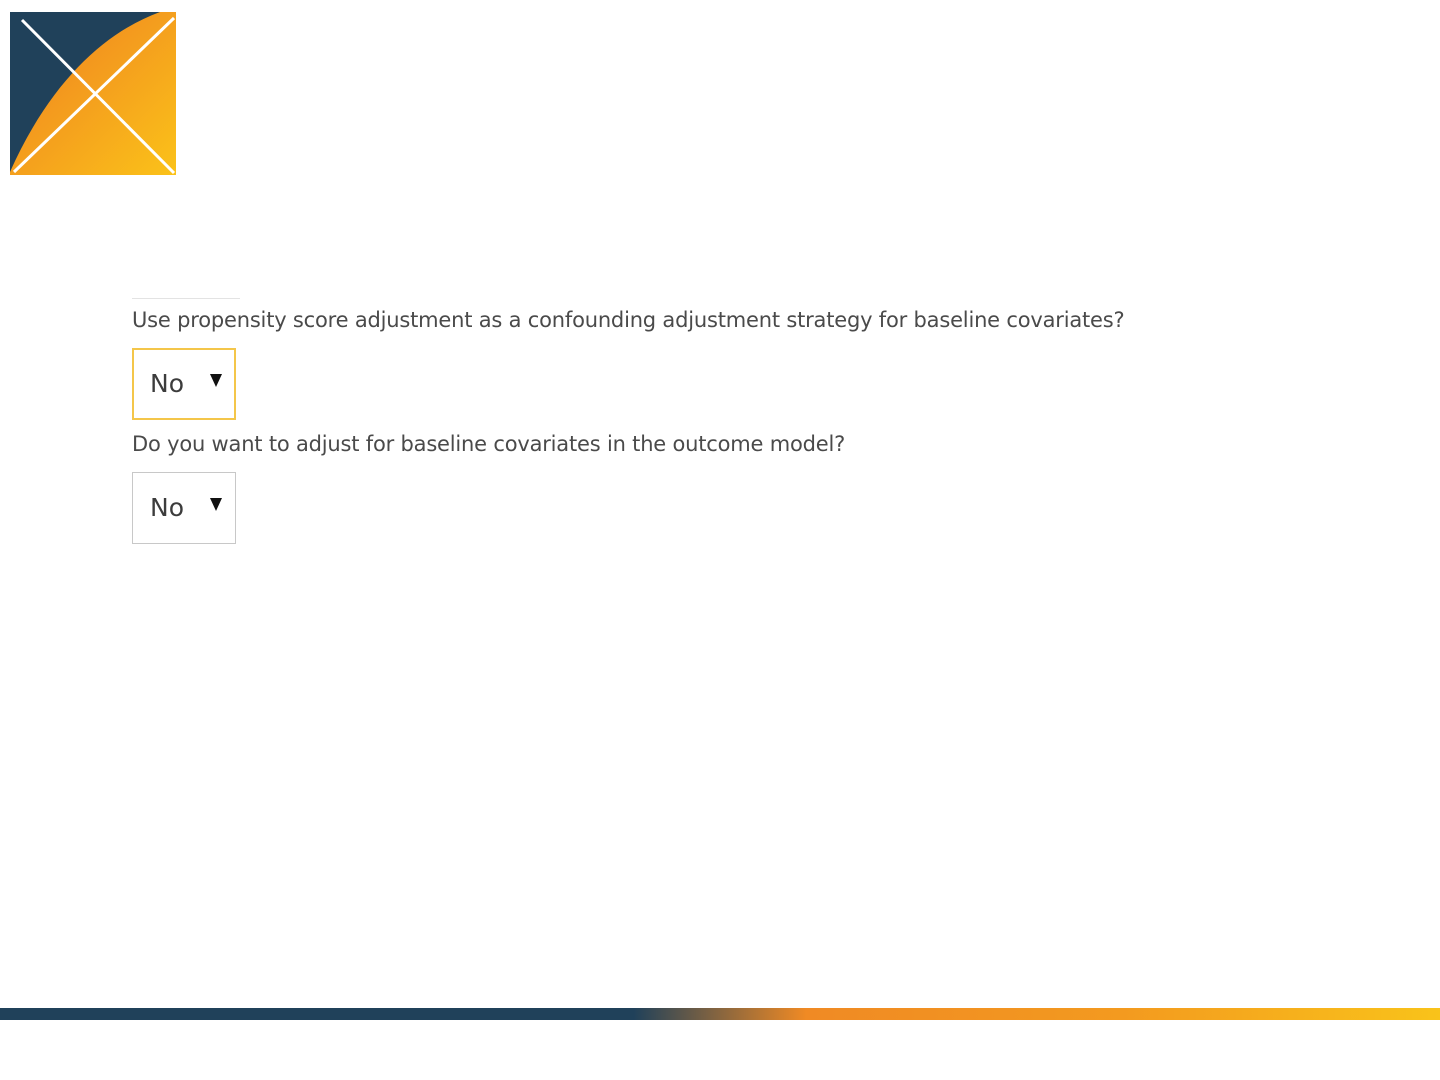 This screenshot has width=1440, height=1080. What do you see at coordinates (662, 556) in the screenshot?
I see `truncated-question-label` at bounding box center [662, 556].